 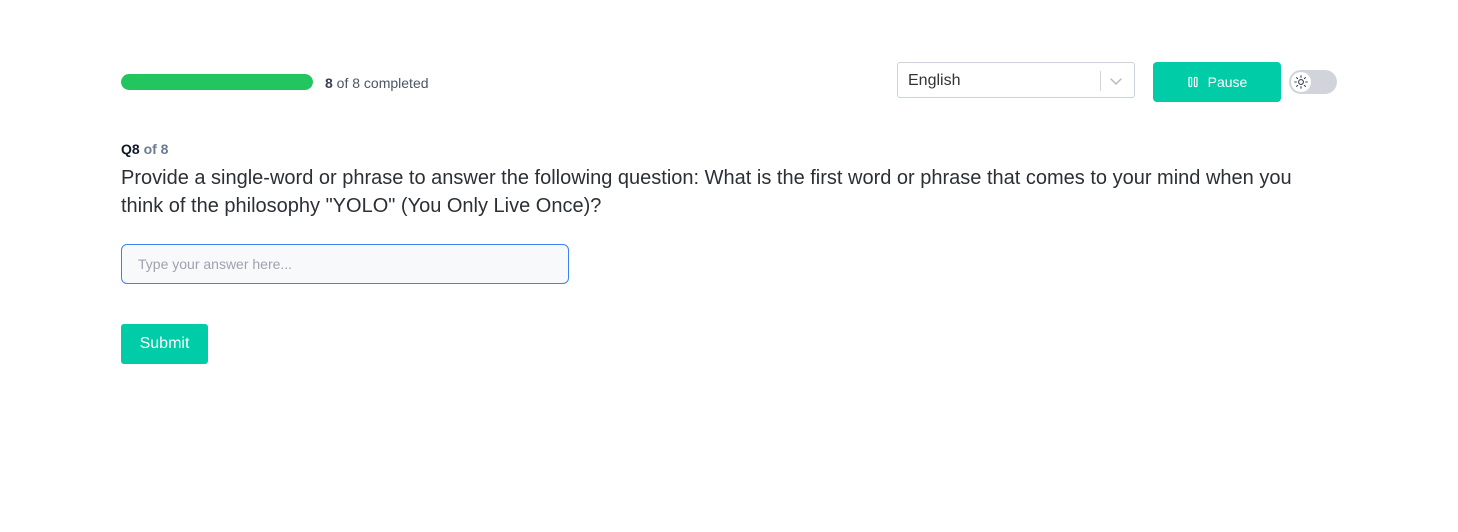 I want to click on progress-label: 8 of 8 completed, so click(x=377, y=83).